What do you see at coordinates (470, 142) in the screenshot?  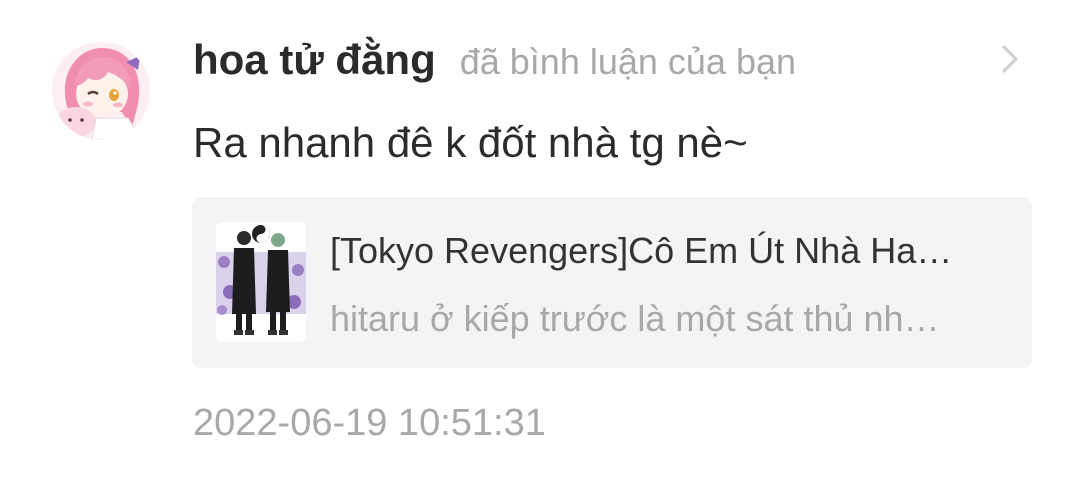 I see `comment-text: Ra nhanh đê k đốt nhà tg nè~` at bounding box center [470, 142].